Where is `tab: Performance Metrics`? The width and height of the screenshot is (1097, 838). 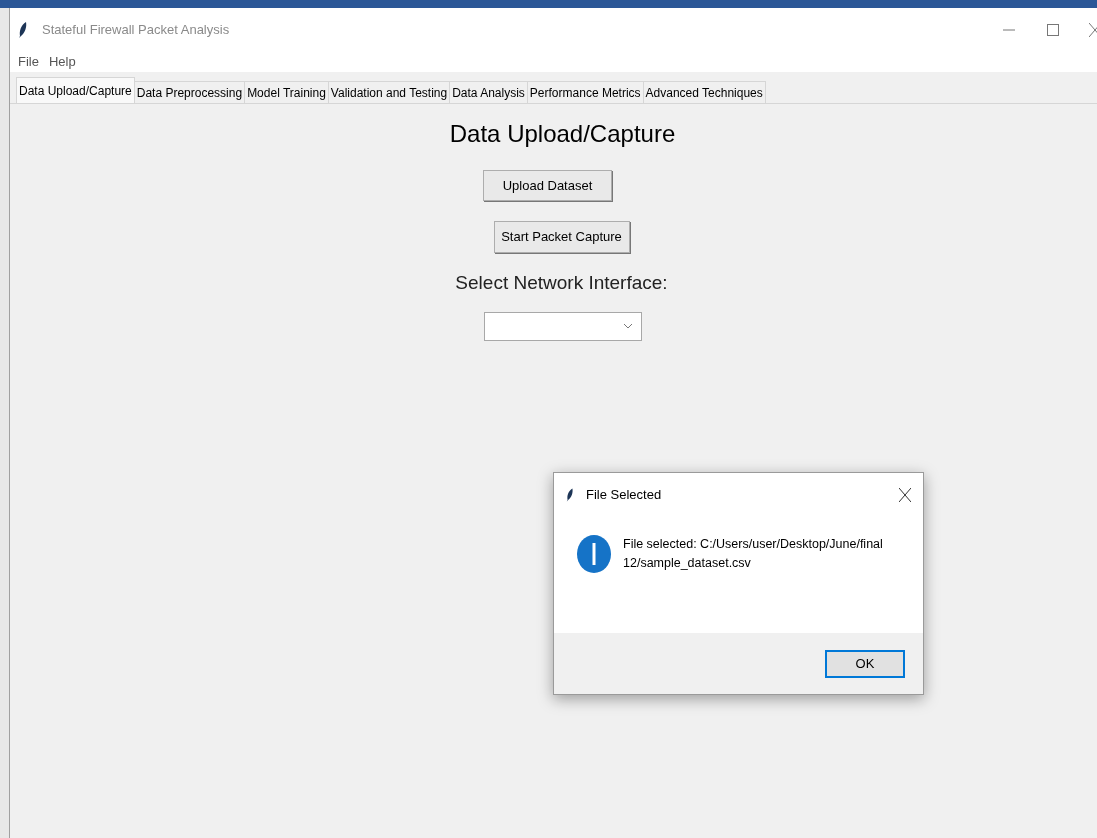 tab: Performance Metrics is located at coordinates (585, 92).